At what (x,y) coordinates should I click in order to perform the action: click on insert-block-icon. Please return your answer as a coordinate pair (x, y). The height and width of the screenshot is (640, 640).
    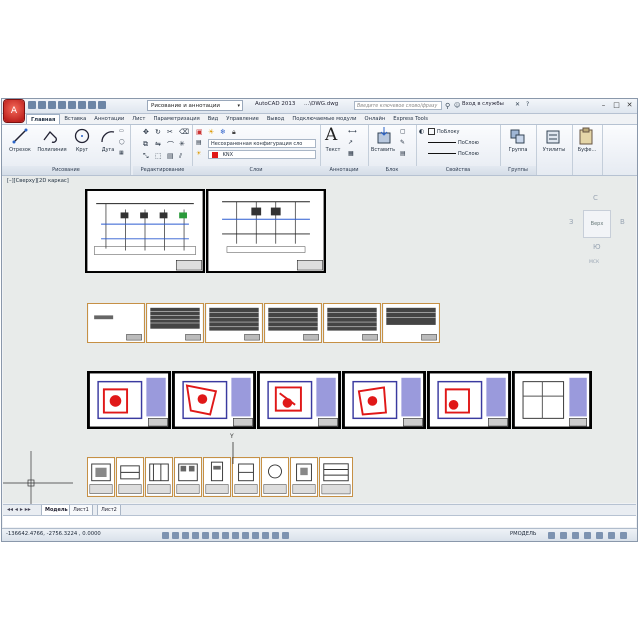
    Looking at the image, I should click on (384, 136).